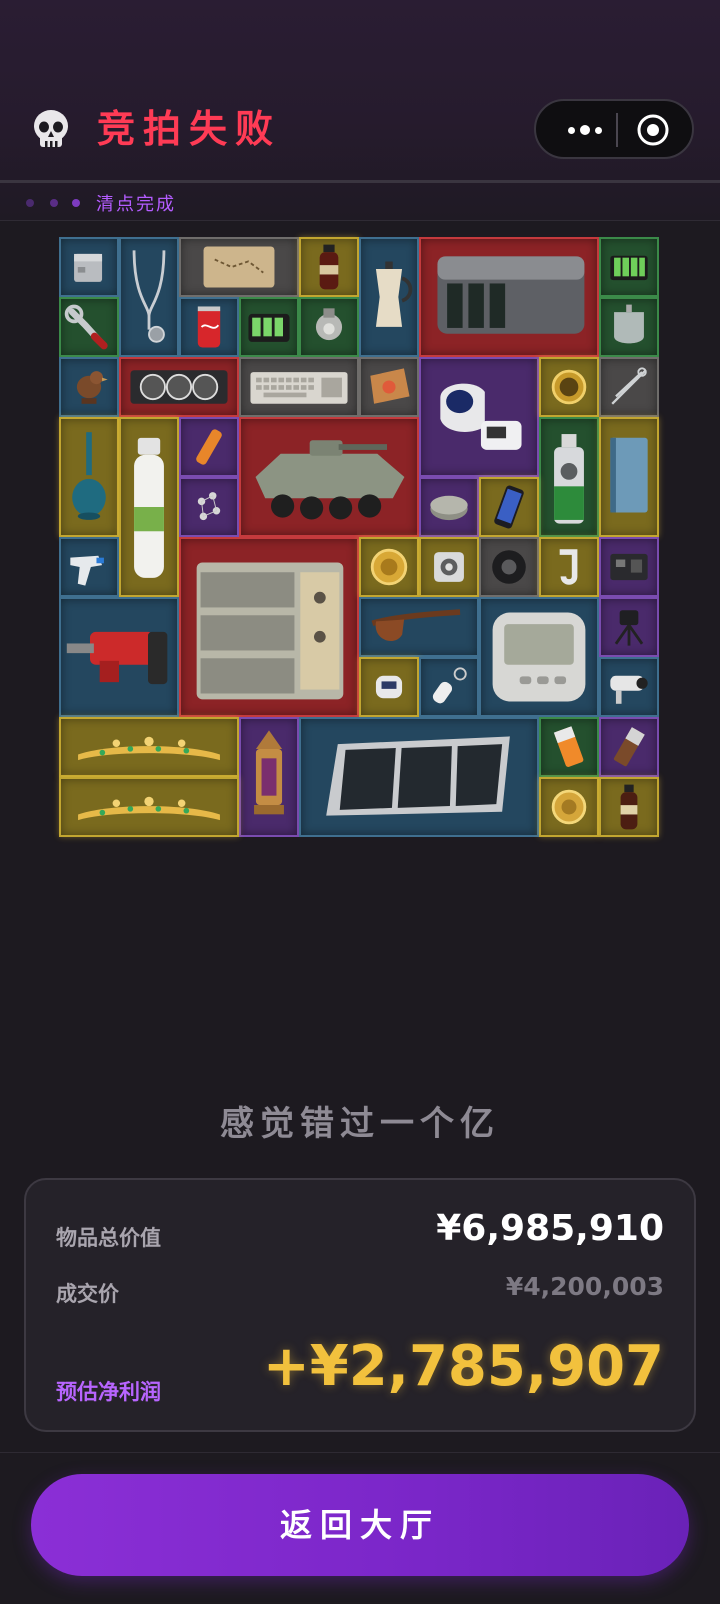 This screenshot has height=1604, width=720. Describe the element at coordinates (569, 807) in the screenshot. I see `item-gold-medallion` at that location.